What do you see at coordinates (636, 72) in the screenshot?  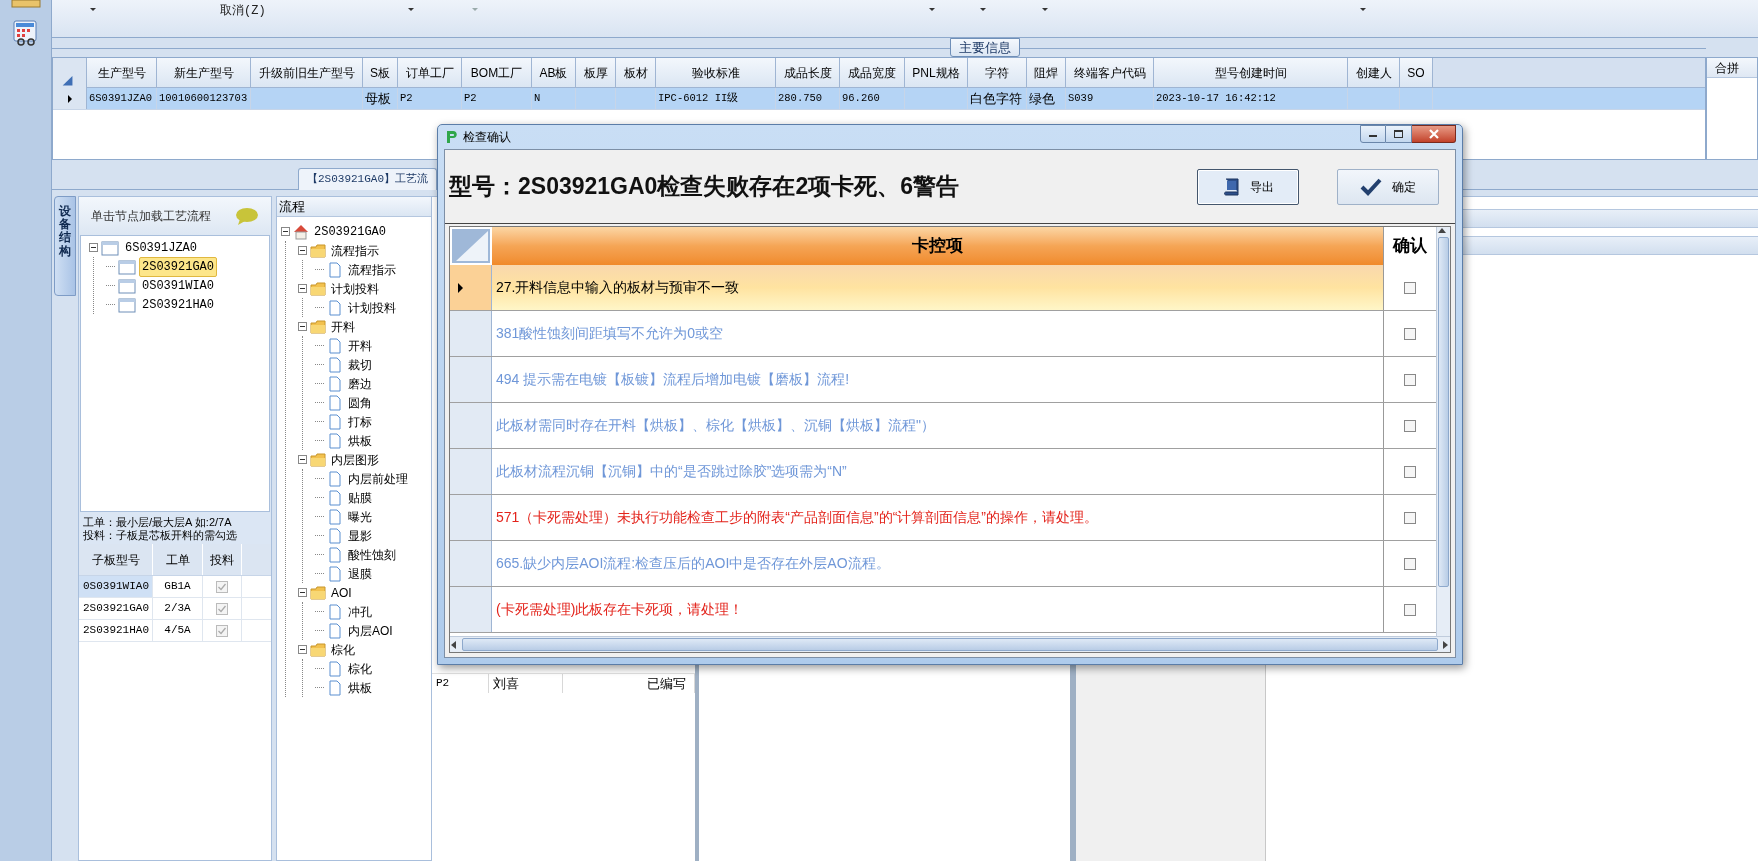 I see `column-header: 板材` at bounding box center [636, 72].